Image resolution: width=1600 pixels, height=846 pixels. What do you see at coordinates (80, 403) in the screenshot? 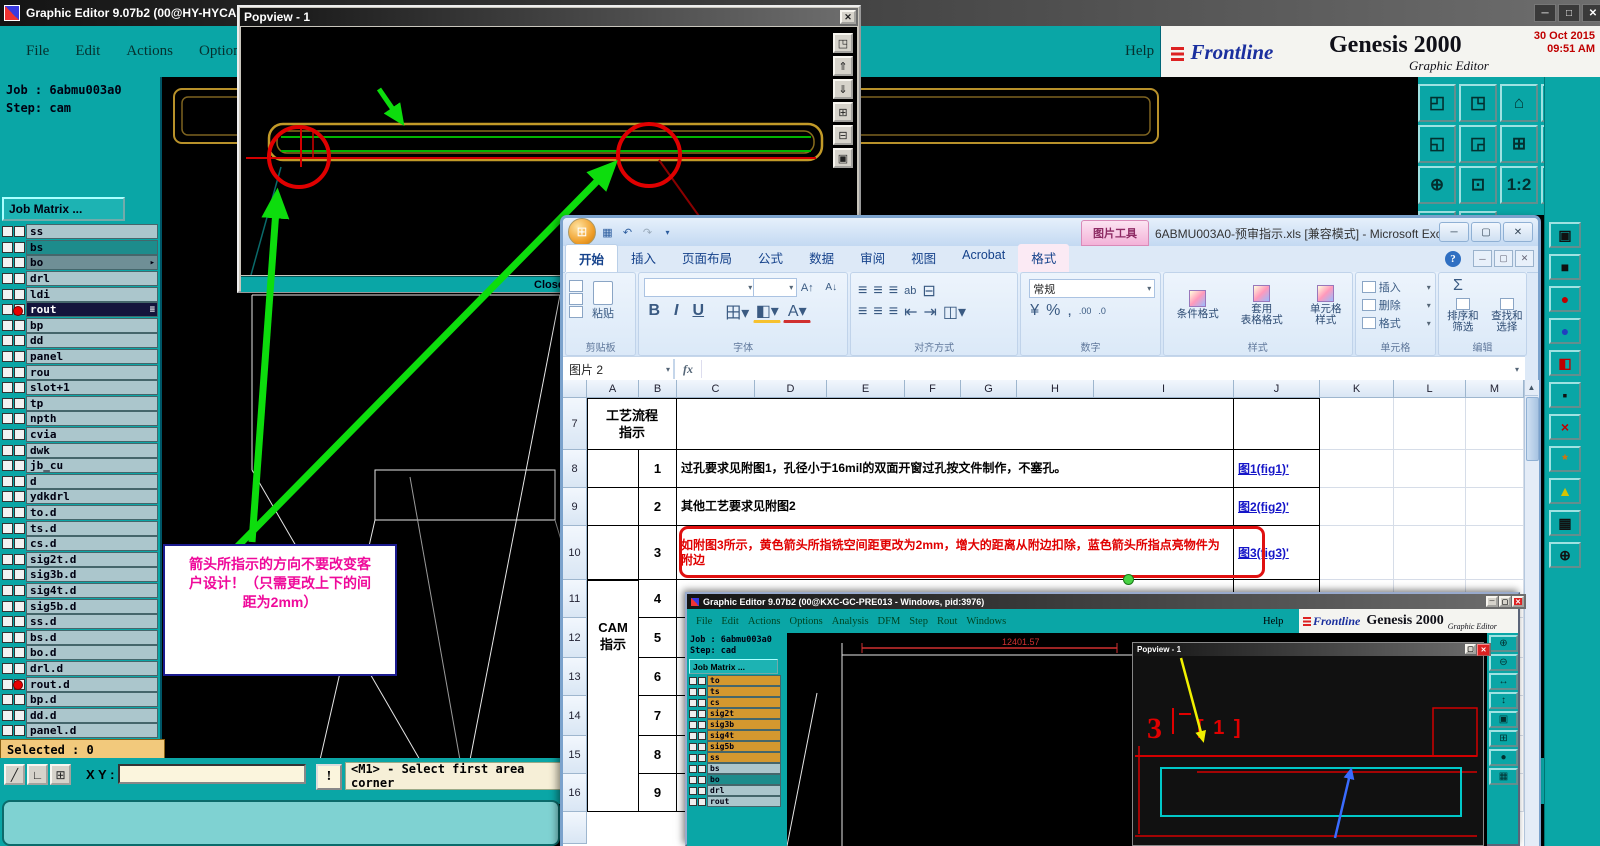
I see `layer-row: tp` at bounding box center [80, 403].